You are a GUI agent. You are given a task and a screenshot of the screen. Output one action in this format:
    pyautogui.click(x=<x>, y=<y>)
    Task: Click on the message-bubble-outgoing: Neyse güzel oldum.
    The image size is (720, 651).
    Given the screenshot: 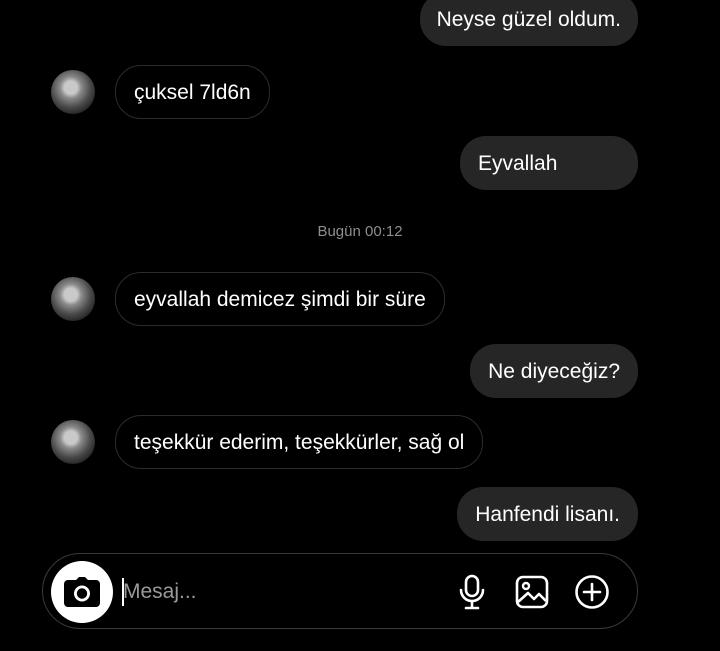 What is the action you would take?
    pyautogui.click(x=528, y=23)
    